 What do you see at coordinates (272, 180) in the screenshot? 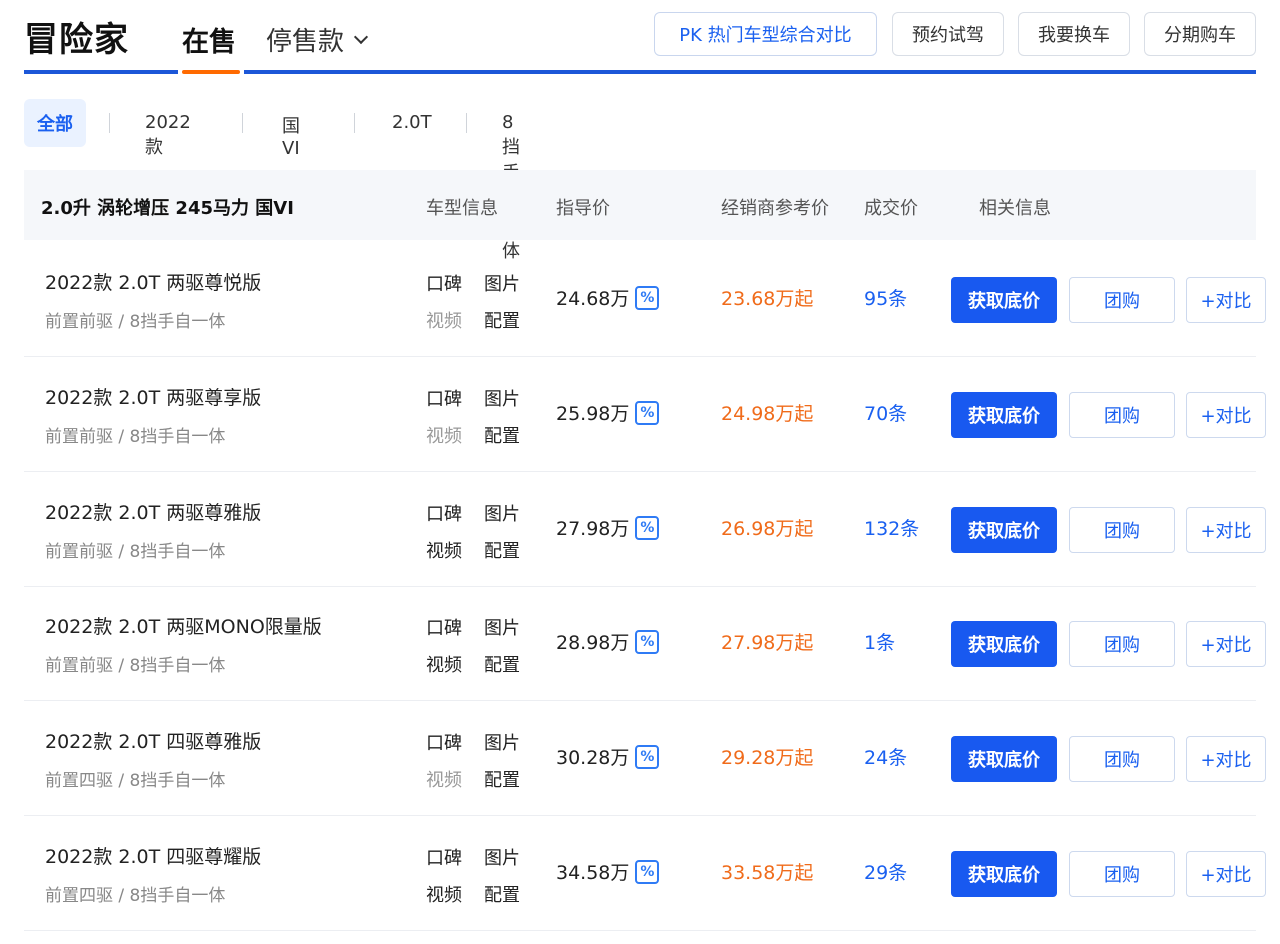
I see `filter-bar: 全部 2022款 国VI 2.0T 8挡手自一体` at bounding box center [272, 180].